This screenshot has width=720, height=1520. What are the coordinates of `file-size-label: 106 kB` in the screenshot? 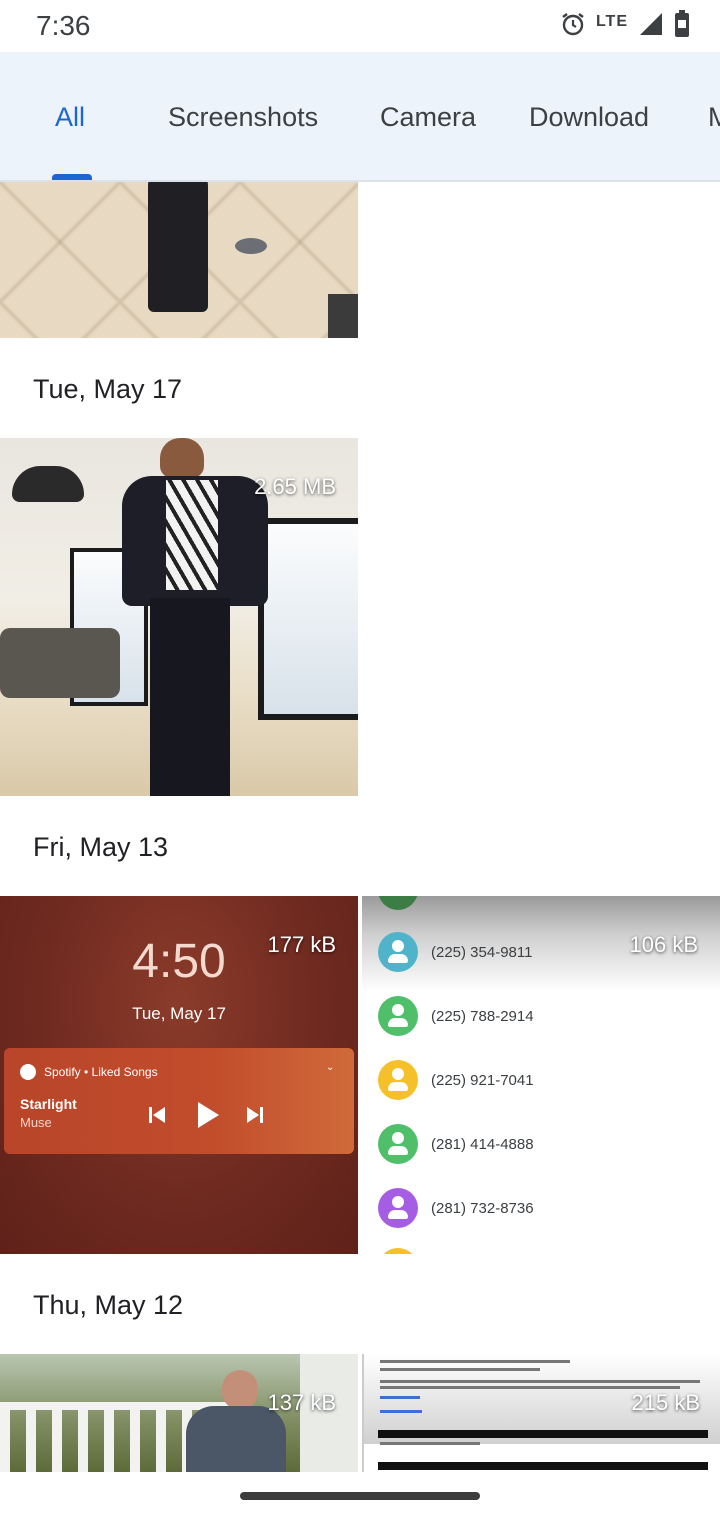 It's located at (664, 944).